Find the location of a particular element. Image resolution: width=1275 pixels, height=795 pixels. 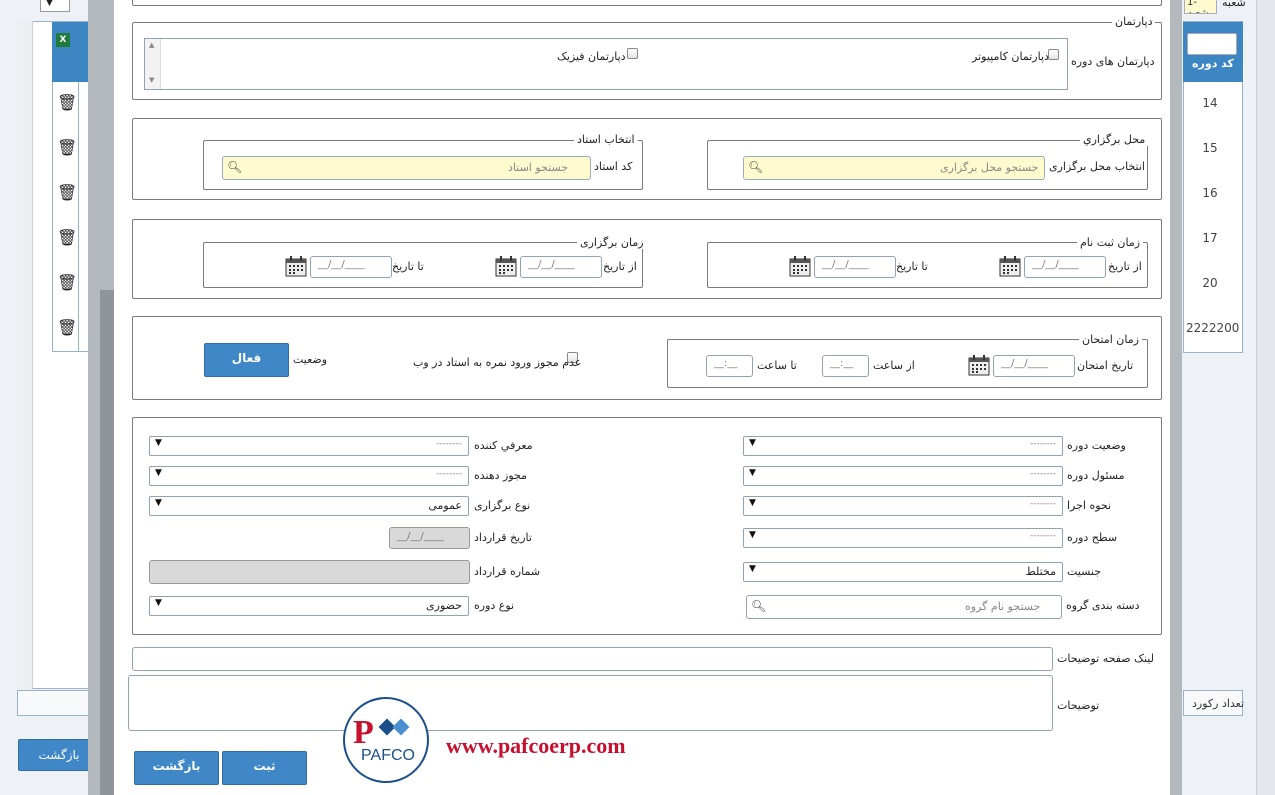

introducer-select: ▼ -------- is located at coordinates (309, 446).